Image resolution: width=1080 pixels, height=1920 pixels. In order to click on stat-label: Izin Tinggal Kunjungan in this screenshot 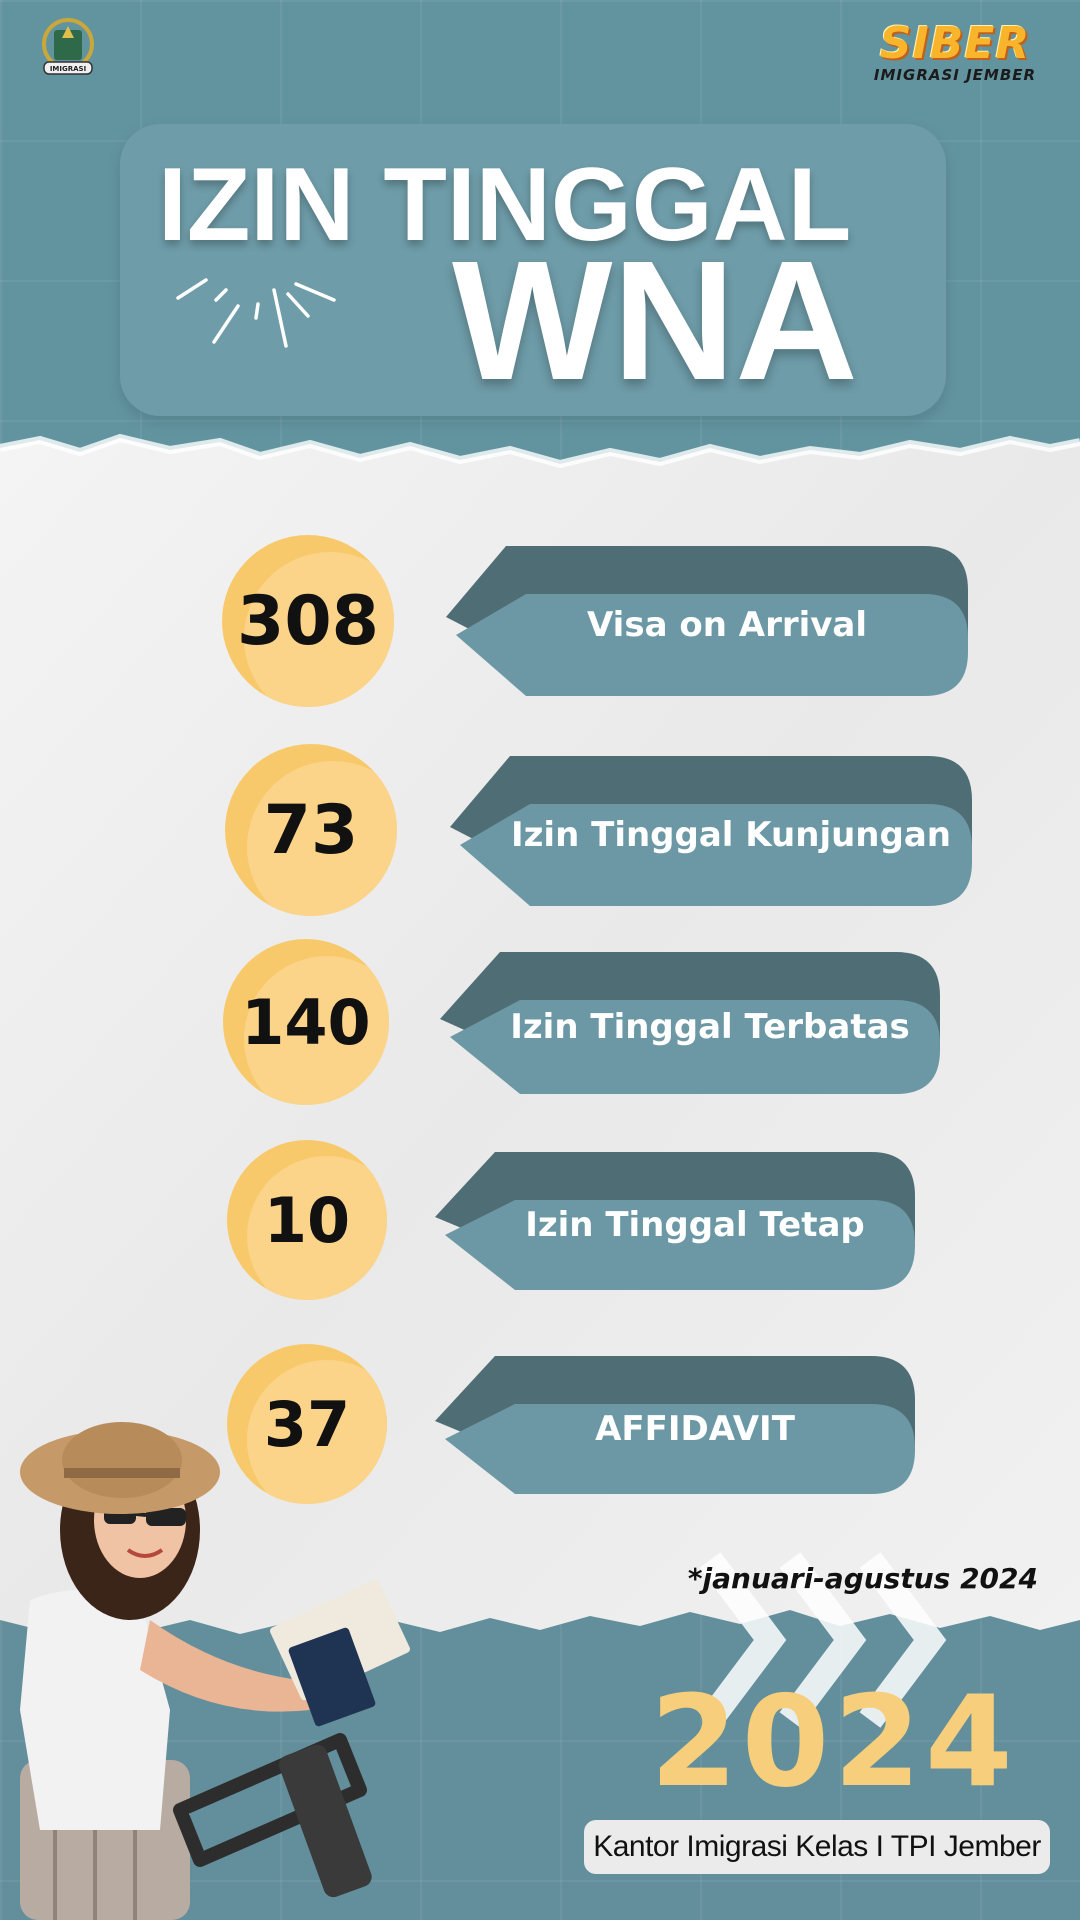, I will do `click(730, 835)`.